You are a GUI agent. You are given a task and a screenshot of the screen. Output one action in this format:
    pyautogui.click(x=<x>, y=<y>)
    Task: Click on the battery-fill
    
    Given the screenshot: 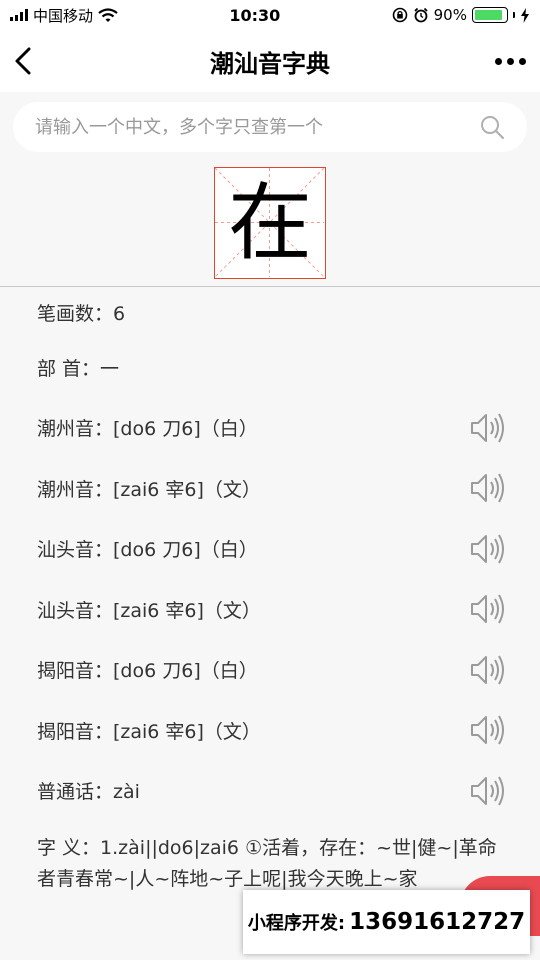 What is the action you would take?
    pyautogui.click(x=488, y=15)
    